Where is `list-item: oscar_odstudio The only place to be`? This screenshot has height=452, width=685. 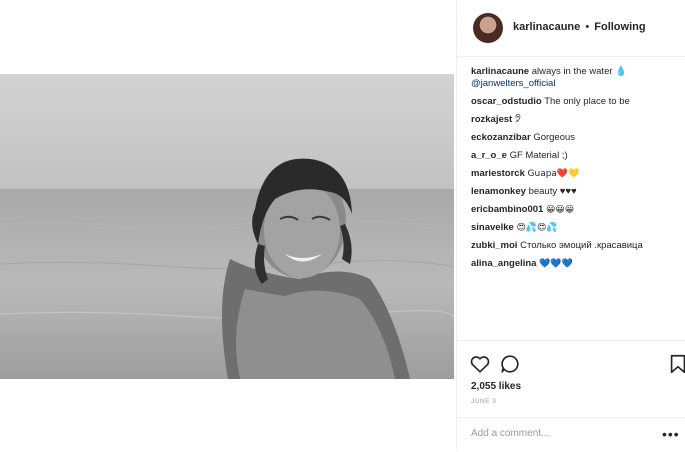 list-item: oscar_odstudio The only place to be is located at coordinates (576, 102).